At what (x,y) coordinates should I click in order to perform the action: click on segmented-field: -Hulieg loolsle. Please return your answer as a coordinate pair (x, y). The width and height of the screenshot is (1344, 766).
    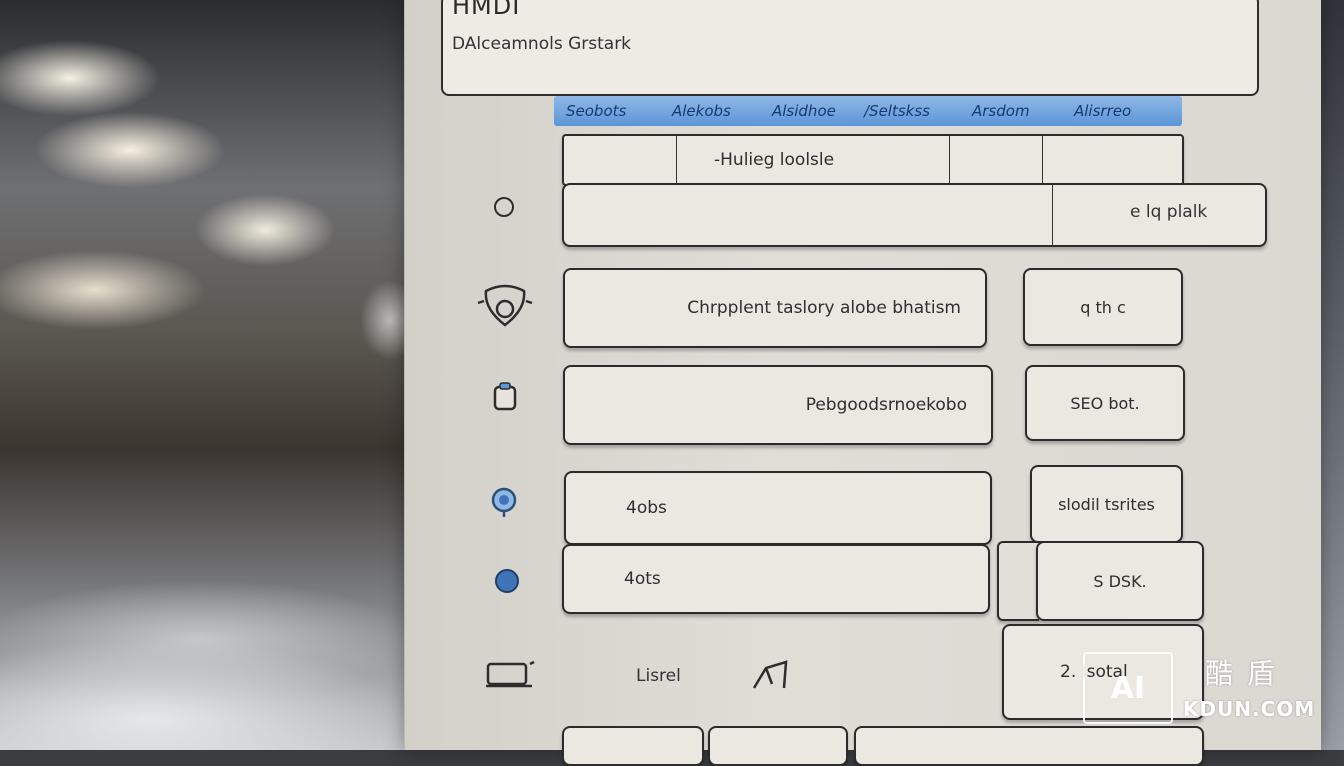
    Looking at the image, I should click on (873, 160).